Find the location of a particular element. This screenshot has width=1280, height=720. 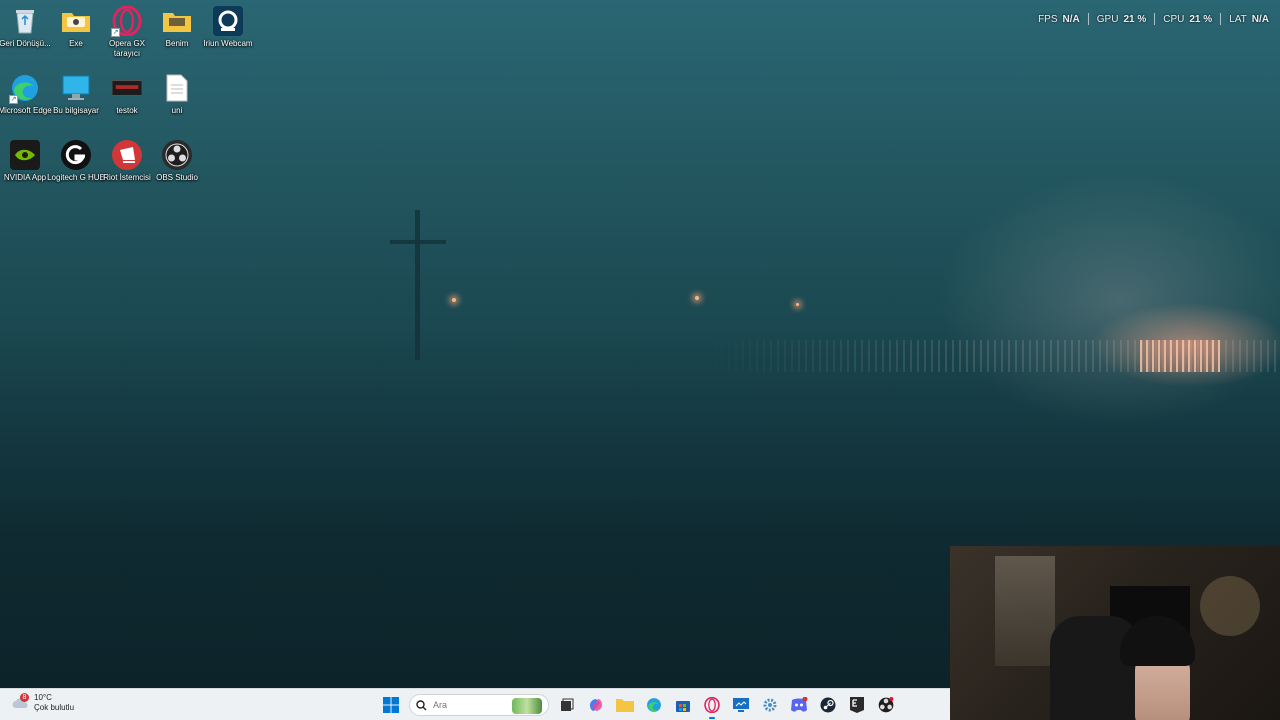

gear-icon is located at coordinates (770, 705).